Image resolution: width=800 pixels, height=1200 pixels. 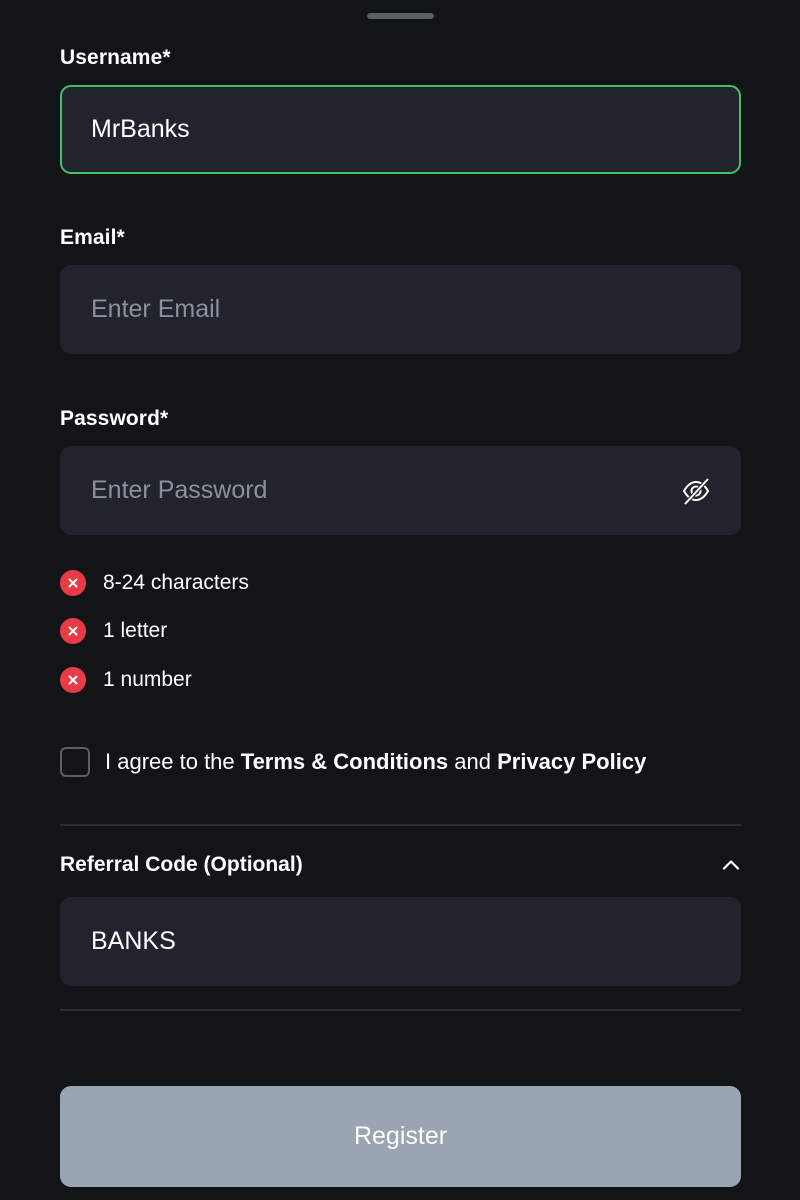 I want to click on rule-text: 1 number, so click(x=147, y=679).